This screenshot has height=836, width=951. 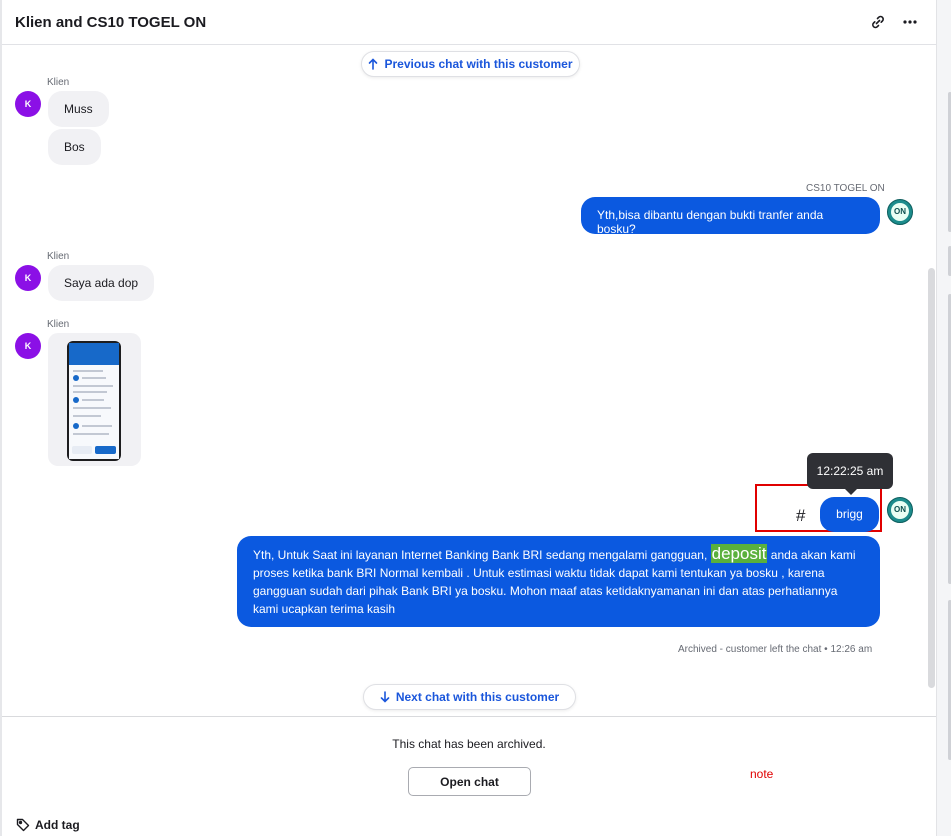 What do you see at coordinates (739, 553) in the screenshot?
I see `highlighted-word: deposit` at bounding box center [739, 553].